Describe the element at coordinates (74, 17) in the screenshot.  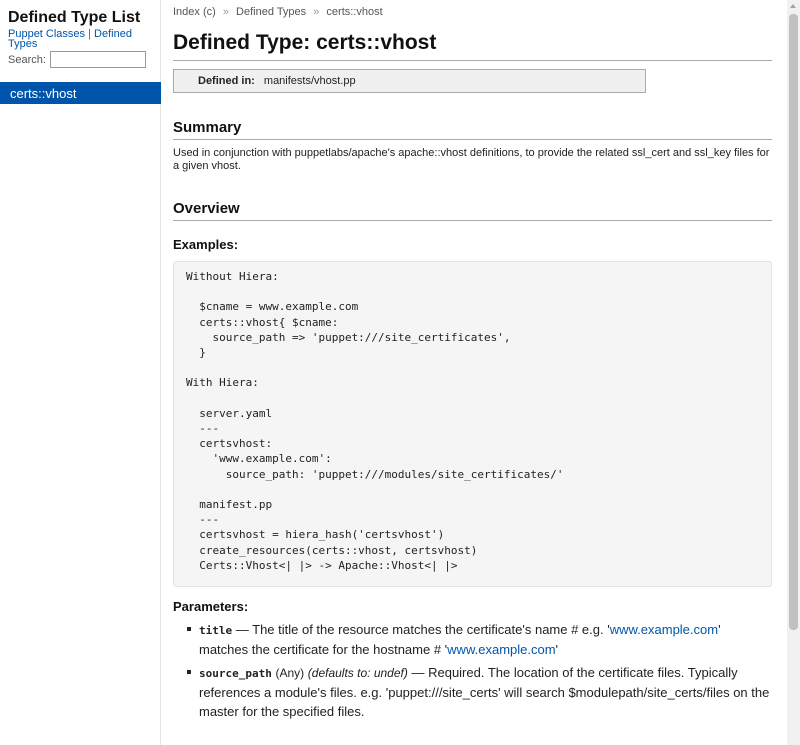
I see `sidebar-title: Defined Type List` at that location.